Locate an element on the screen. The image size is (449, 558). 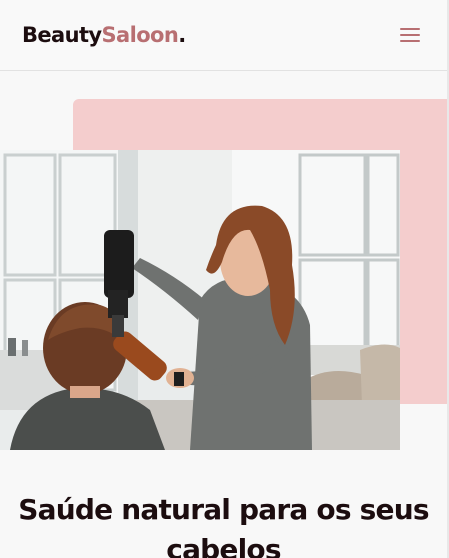
hero-headline: Saúde natural para os seus cabelos is located at coordinates (223, 525).